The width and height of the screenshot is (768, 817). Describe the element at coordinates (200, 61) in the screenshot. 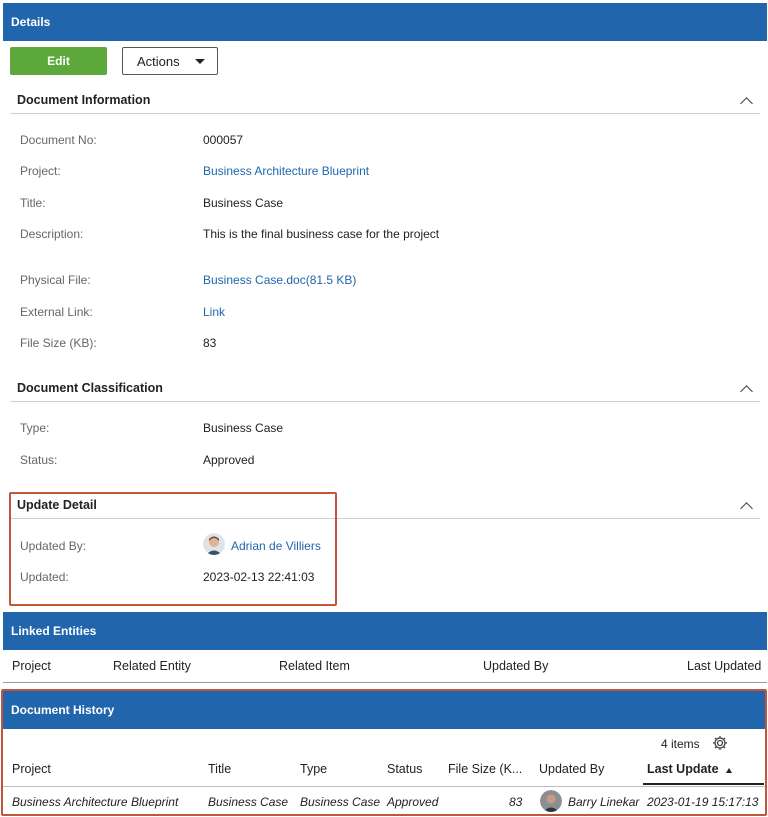

I see `caret-down-icon` at that location.